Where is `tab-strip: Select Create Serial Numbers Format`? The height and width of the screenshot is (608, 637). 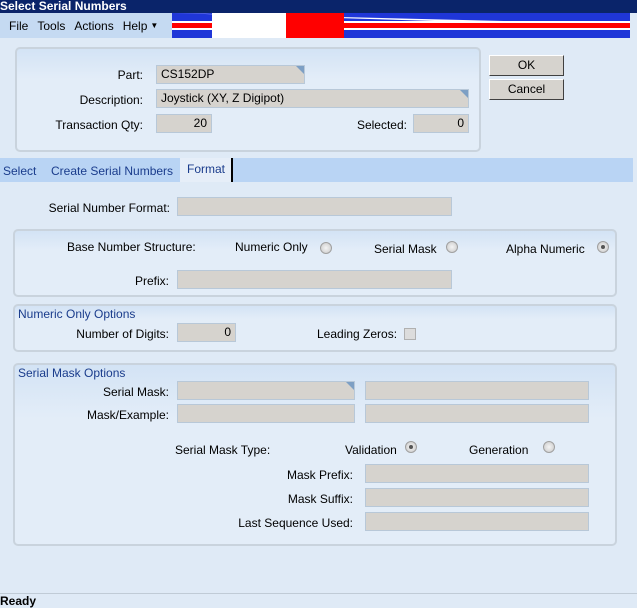 tab-strip: Select Create Serial Numbers Format is located at coordinates (316, 170).